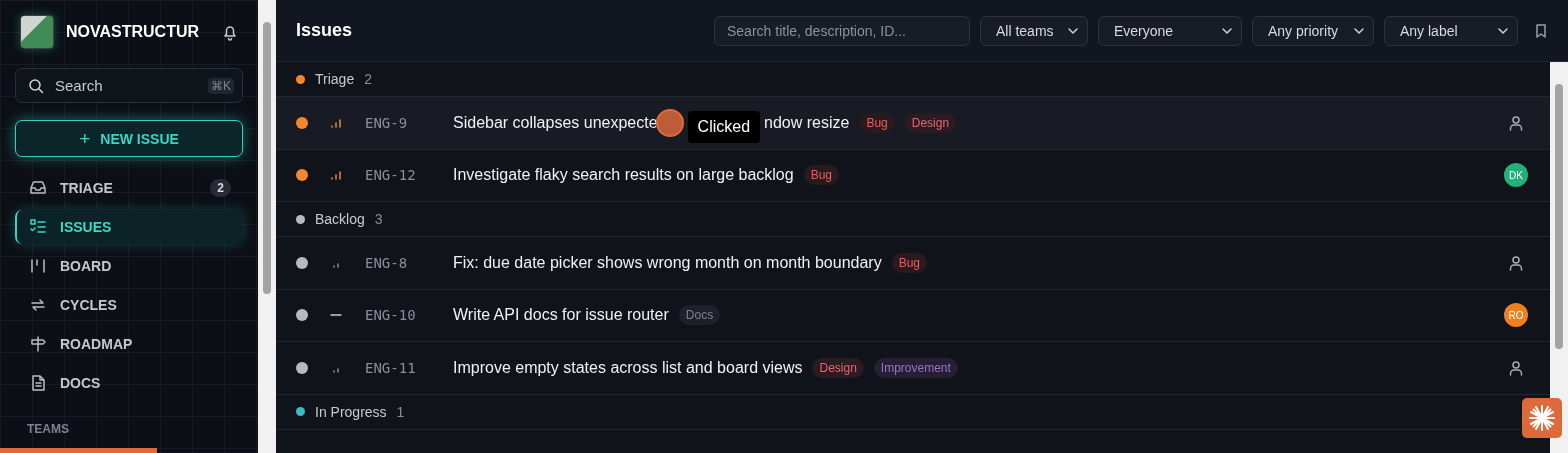  Describe the element at coordinates (391, 367) in the screenshot. I see `issue-id: ENG-11` at that location.